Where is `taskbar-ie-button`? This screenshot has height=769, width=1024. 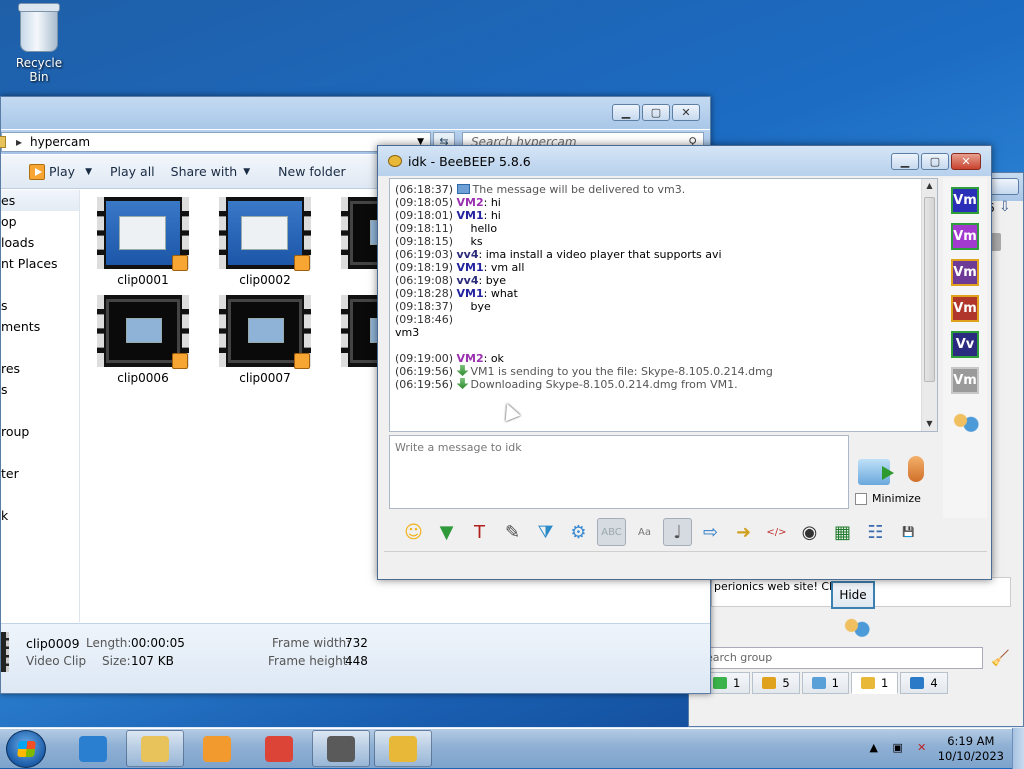
taskbar-ie-button is located at coordinates (93, 748).